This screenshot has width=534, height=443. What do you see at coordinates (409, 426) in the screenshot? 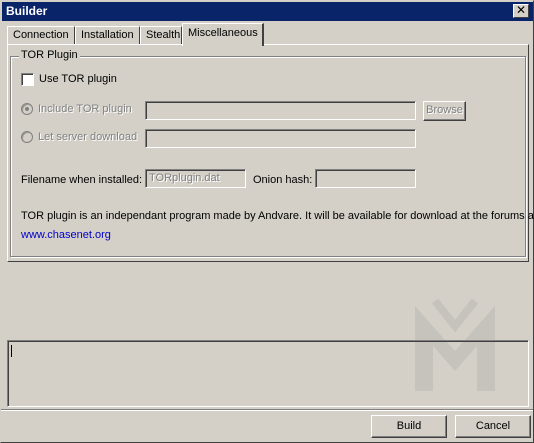
I see `build-button: Build` at bounding box center [409, 426].